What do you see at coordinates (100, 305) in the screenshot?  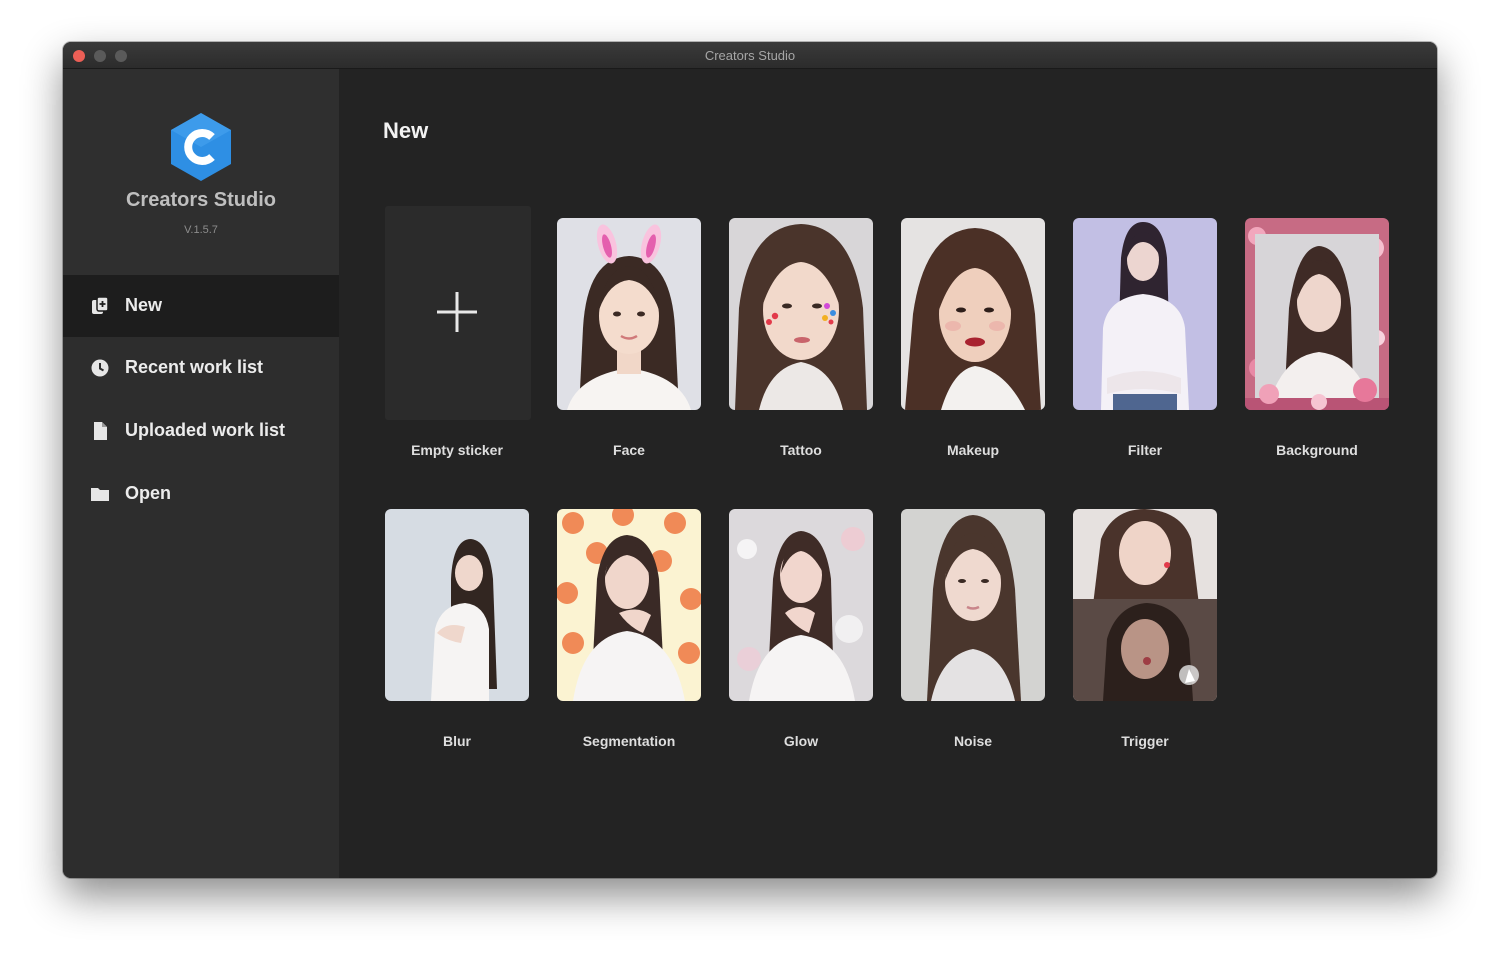 I see `new-file-icon` at bounding box center [100, 305].